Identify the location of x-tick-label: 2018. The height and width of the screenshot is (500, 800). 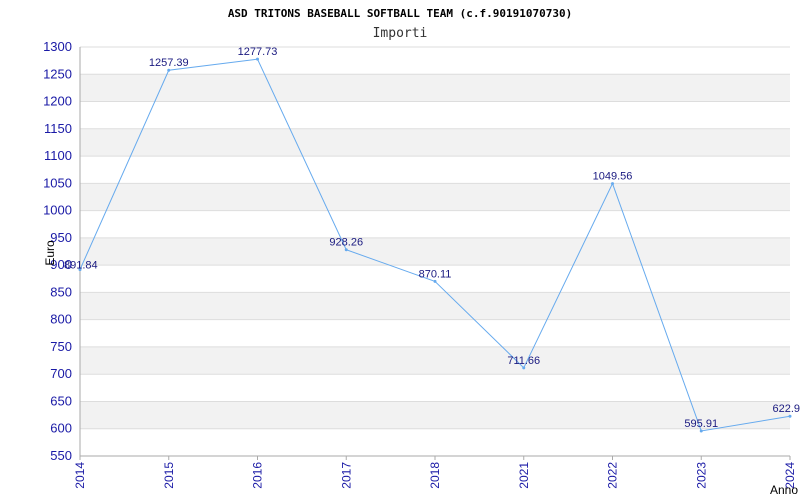
(435, 475).